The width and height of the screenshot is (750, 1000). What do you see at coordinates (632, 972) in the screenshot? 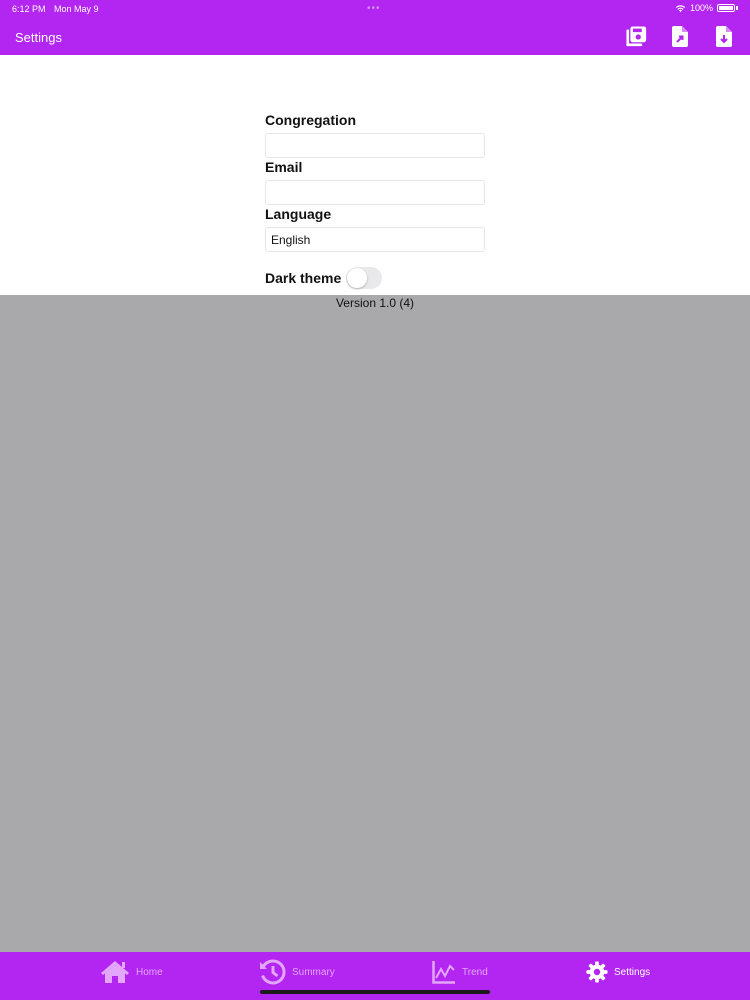
I see `tab-settings-label: Settings` at bounding box center [632, 972].